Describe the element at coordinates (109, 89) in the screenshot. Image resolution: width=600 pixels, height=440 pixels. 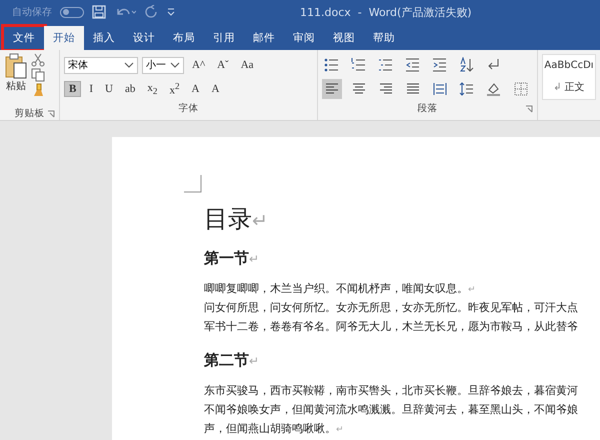
I see `format-button: U` at that location.